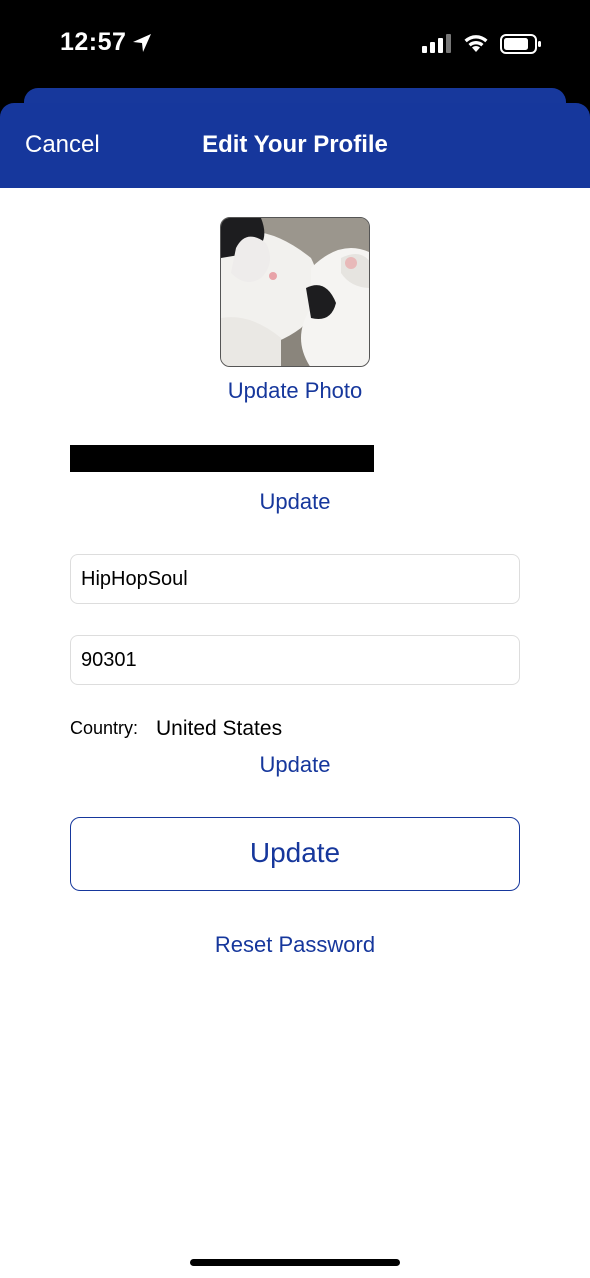  What do you see at coordinates (295, 660) in the screenshot?
I see `zip-code-field: 90301` at bounding box center [295, 660].